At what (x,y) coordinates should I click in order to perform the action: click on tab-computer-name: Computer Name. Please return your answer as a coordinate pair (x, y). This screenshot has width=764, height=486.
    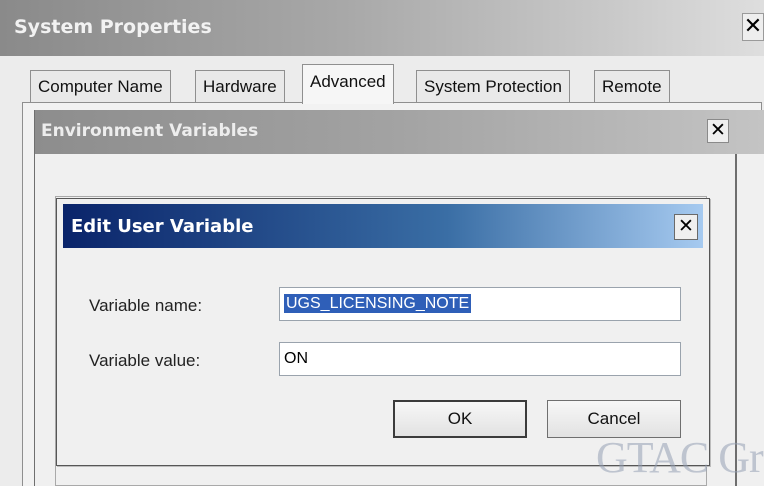
    Looking at the image, I should click on (100, 86).